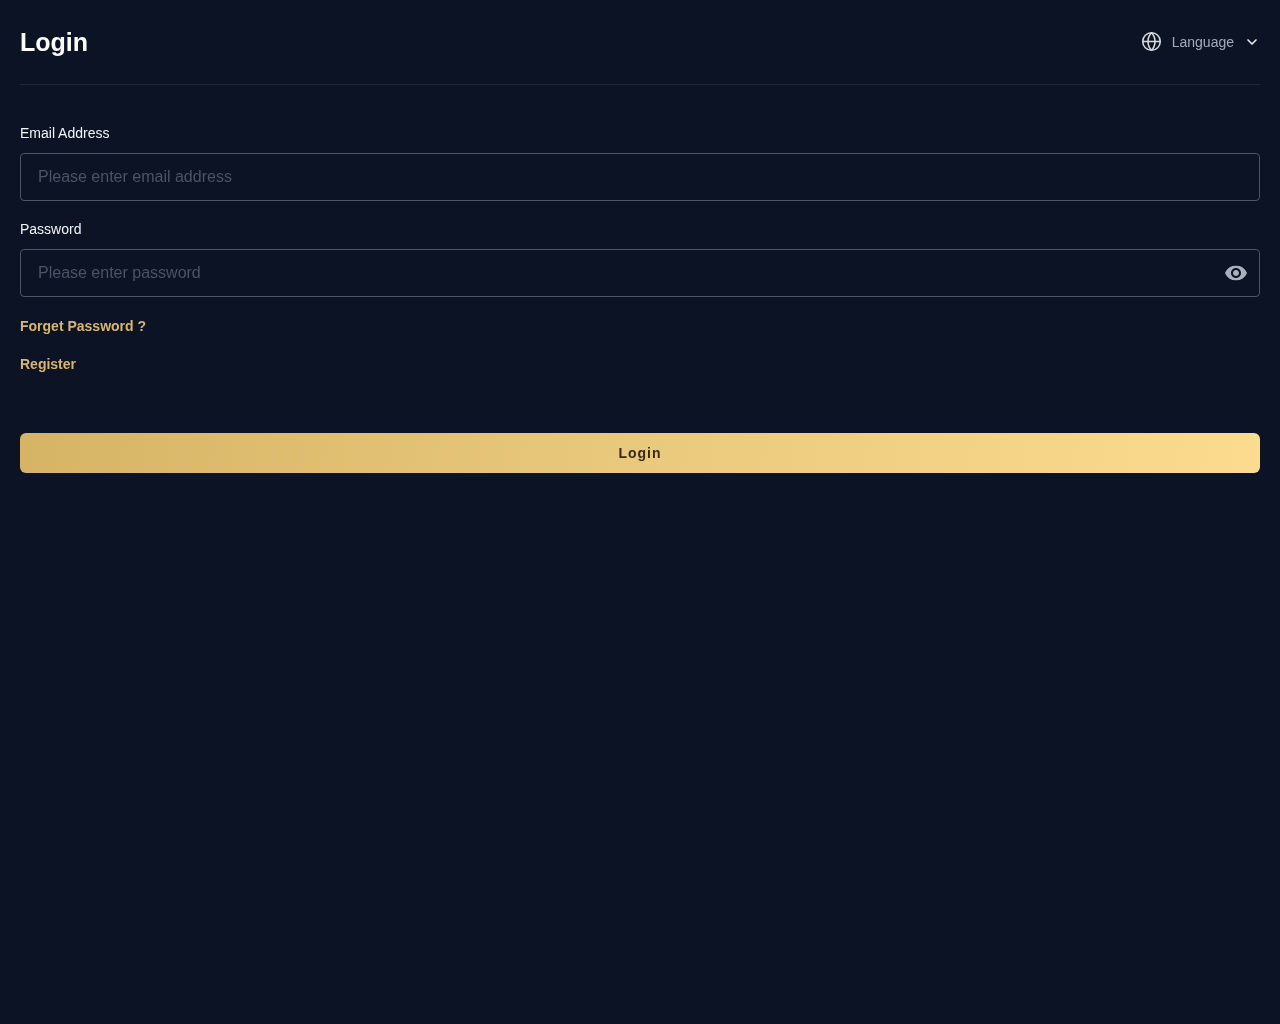 The image size is (1280, 1024). I want to click on show-password-button, so click(1236, 273).